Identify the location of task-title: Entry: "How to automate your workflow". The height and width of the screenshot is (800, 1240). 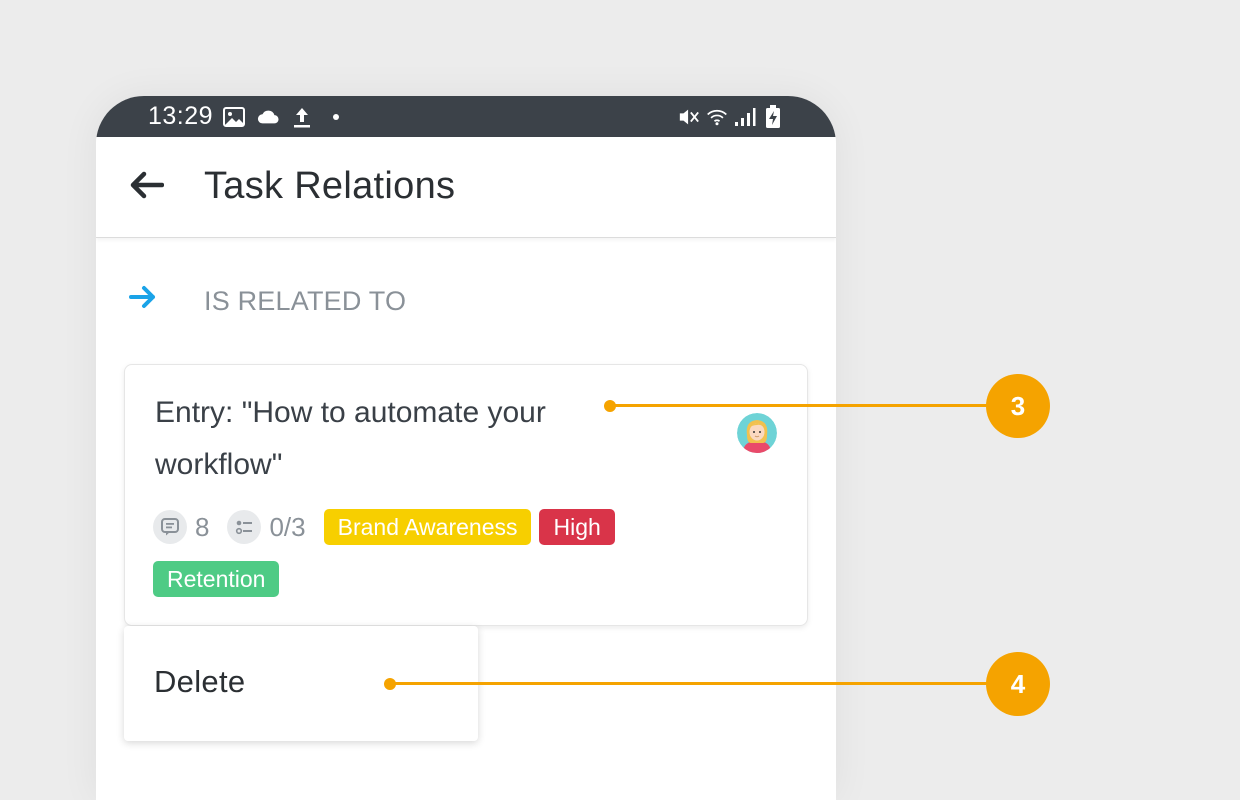
(350, 438).